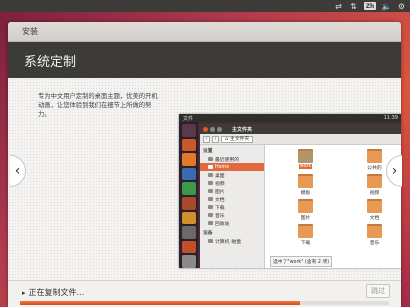  Describe the element at coordinates (300, 139) in the screenshot. I see `fm-toolbar: ‹ › ⌂ 主文件夹` at that location.